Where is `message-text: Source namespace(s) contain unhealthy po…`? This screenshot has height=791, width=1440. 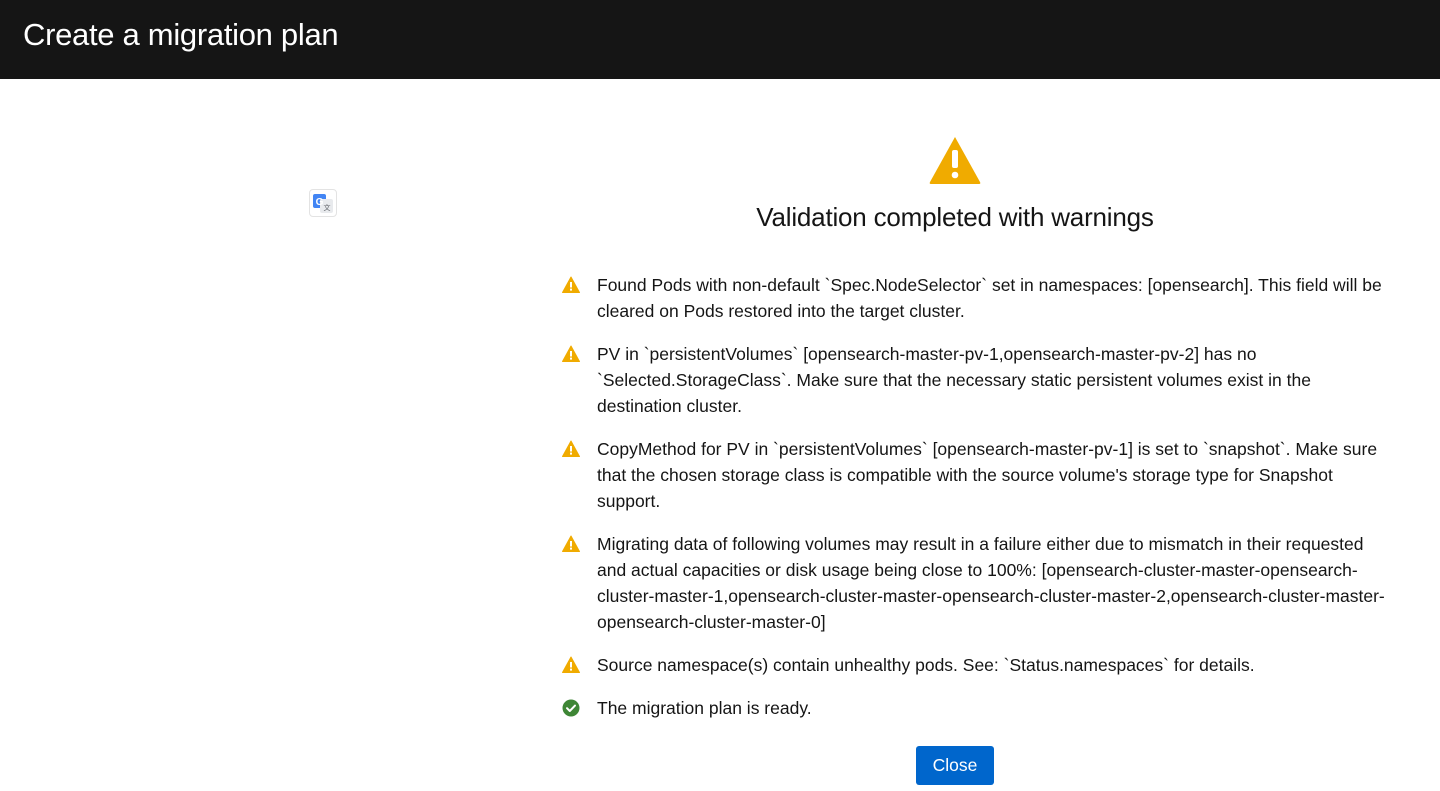 message-text: Source namespace(s) contain unhealthy po… is located at coordinates (926, 665).